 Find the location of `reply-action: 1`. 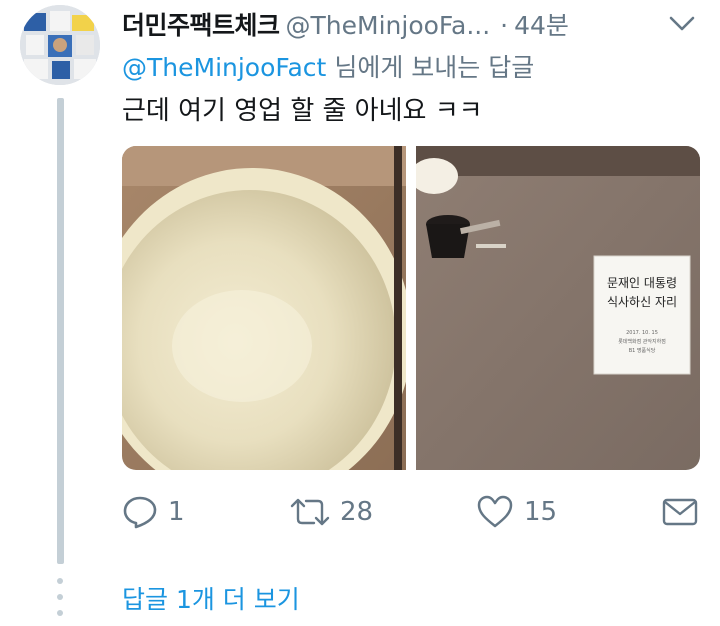

reply-action: 1 is located at coordinates (153, 512).